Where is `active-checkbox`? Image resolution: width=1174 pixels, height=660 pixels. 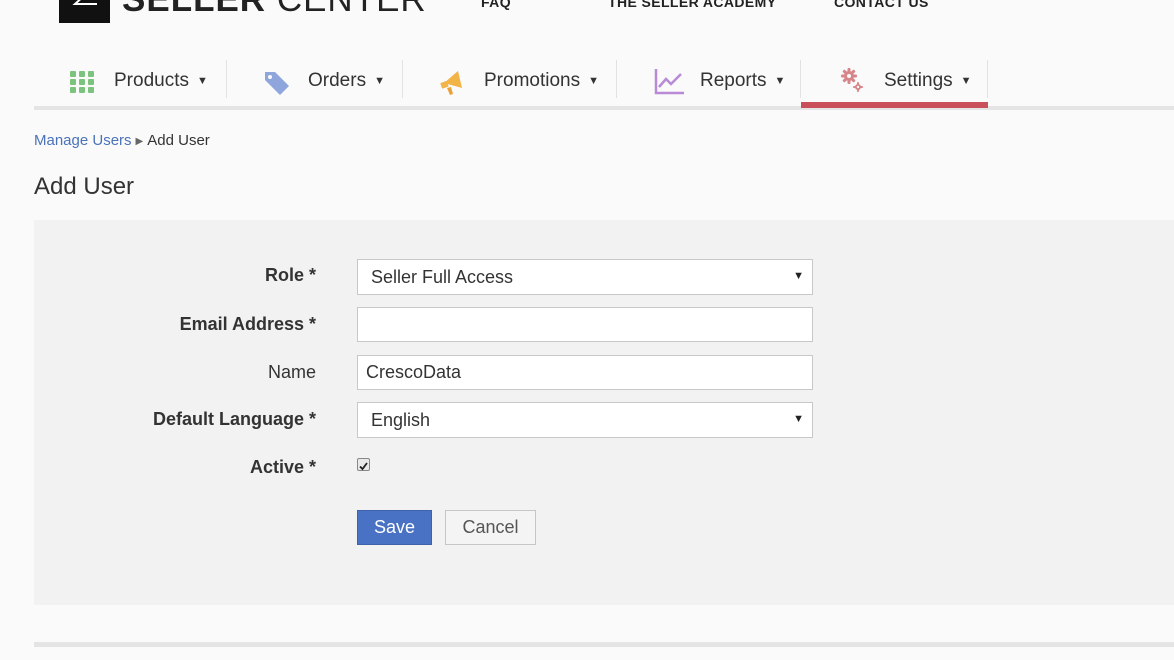
active-checkbox is located at coordinates (363, 464).